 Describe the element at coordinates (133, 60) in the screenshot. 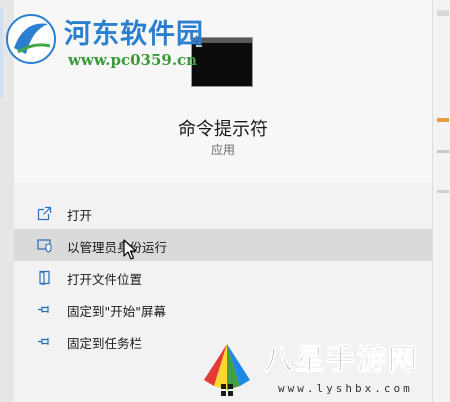

I see `watermark-site: www.pc0359.cn` at that location.